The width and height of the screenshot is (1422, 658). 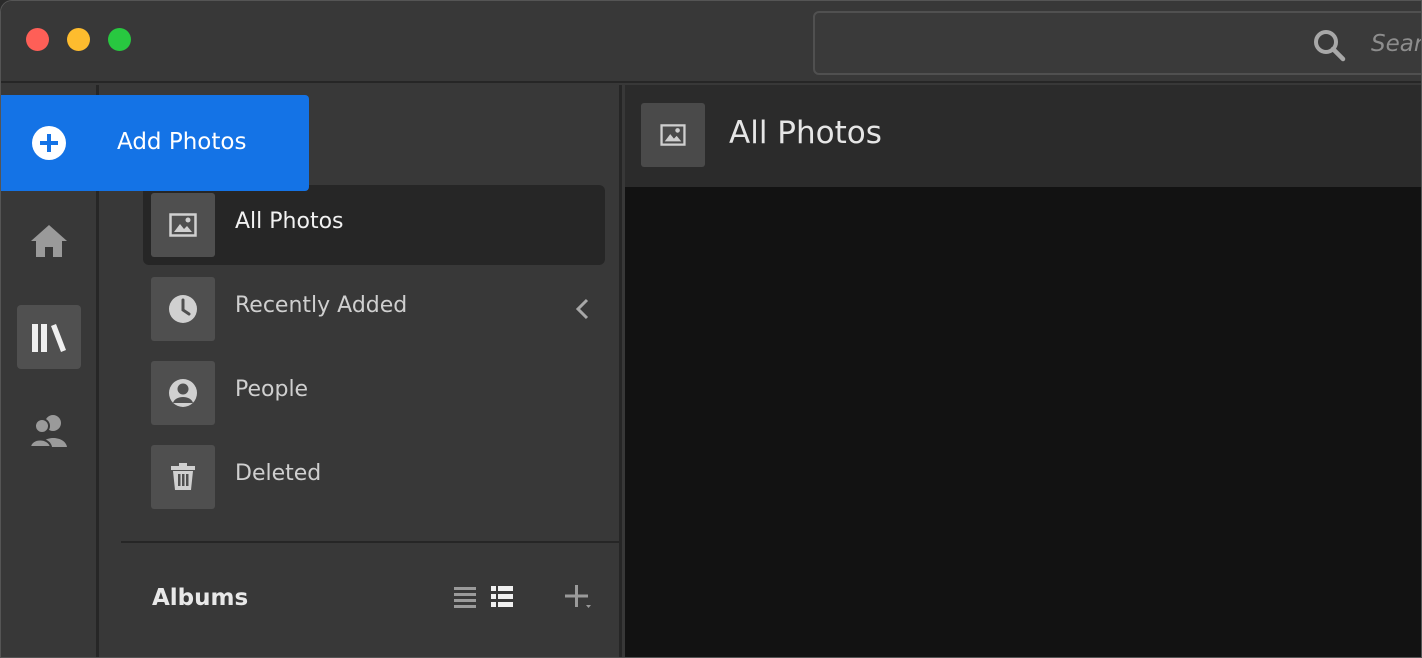 I want to click on clock-icon, so click(x=183, y=309).